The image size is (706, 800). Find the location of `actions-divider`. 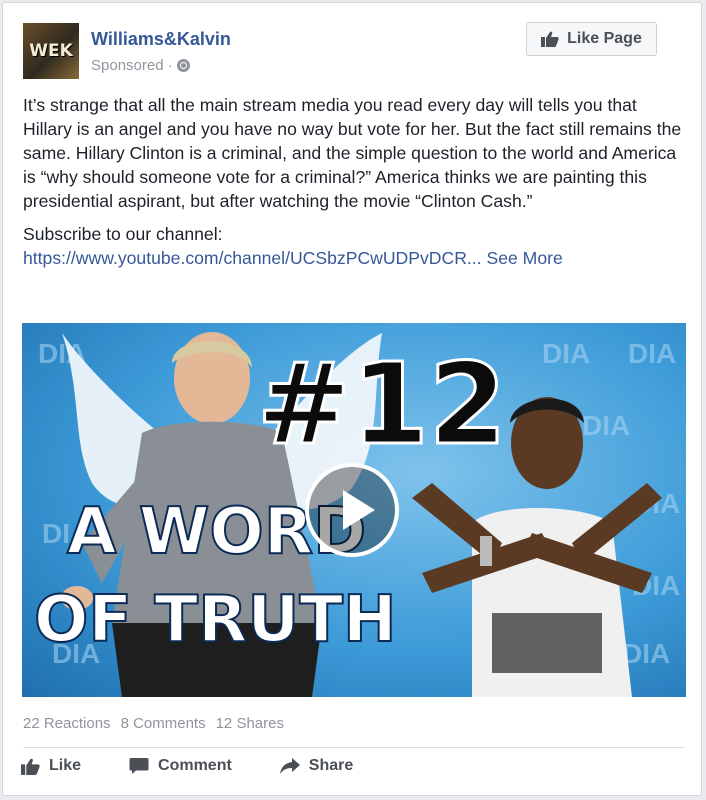

actions-divider is located at coordinates (354, 747).